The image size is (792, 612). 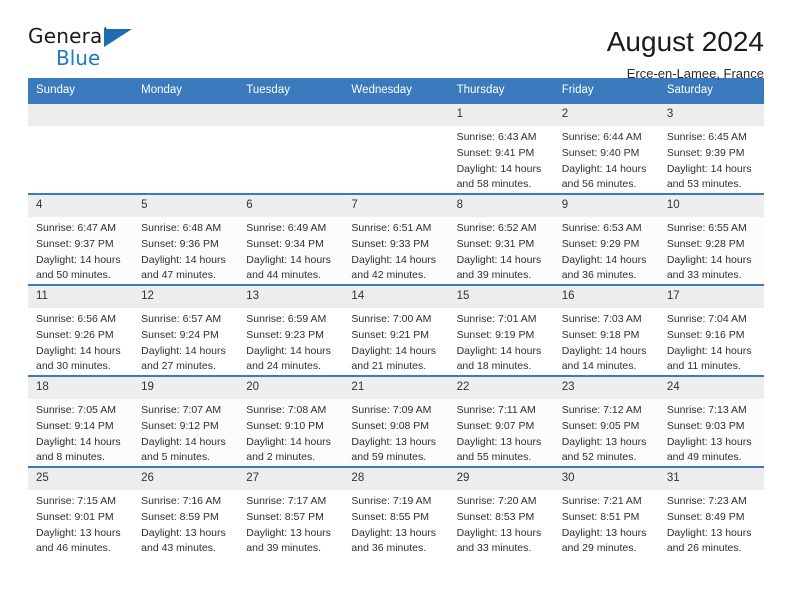 What do you see at coordinates (283, 366) in the screenshot?
I see `daylight-line-2: and 24 minutes.` at bounding box center [283, 366].